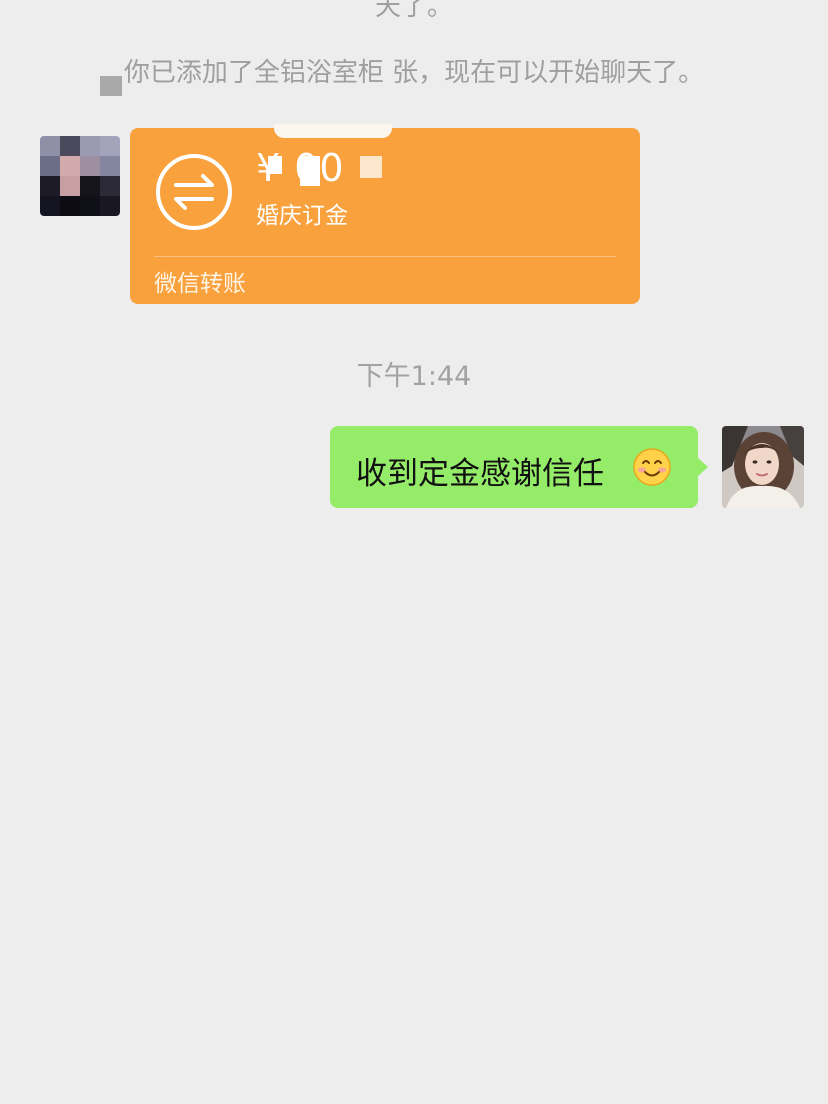 The image size is (828, 1104). What do you see at coordinates (652, 467) in the screenshot?
I see `smiling-face-icon` at bounding box center [652, 467].